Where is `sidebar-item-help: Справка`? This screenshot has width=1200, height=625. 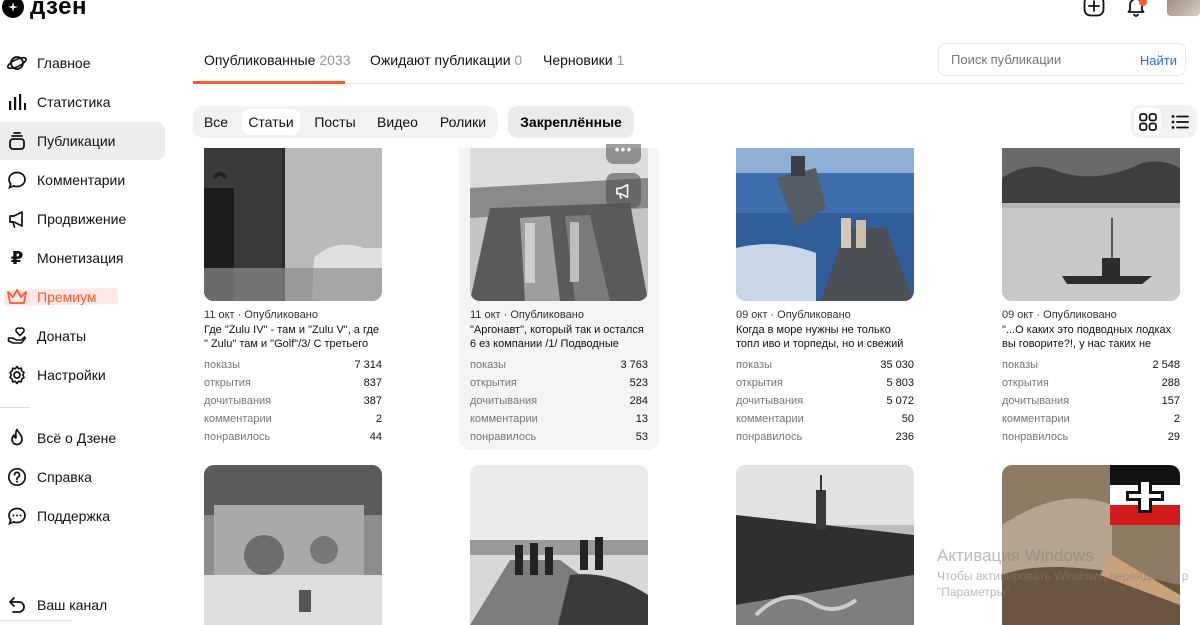
sidebar-item-help: Справка is located at coordinates (82, 477).